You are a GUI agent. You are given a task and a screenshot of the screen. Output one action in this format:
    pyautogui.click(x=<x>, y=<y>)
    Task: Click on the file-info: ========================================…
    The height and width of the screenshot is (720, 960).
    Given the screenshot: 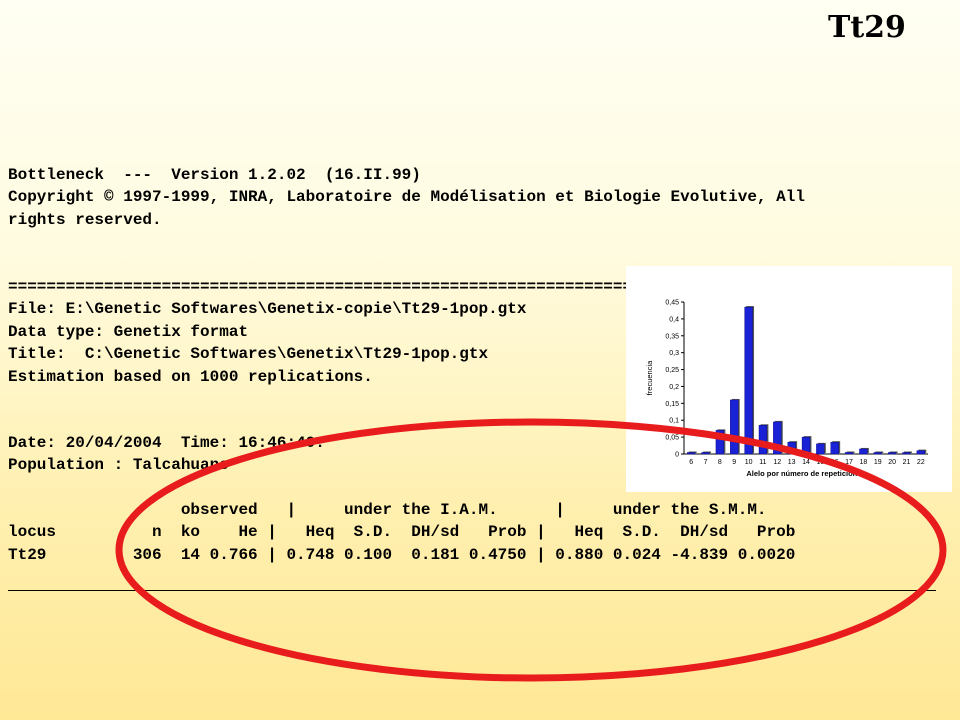 What is the action you would take?
    pyautogui.click(x=363, y=332)
    